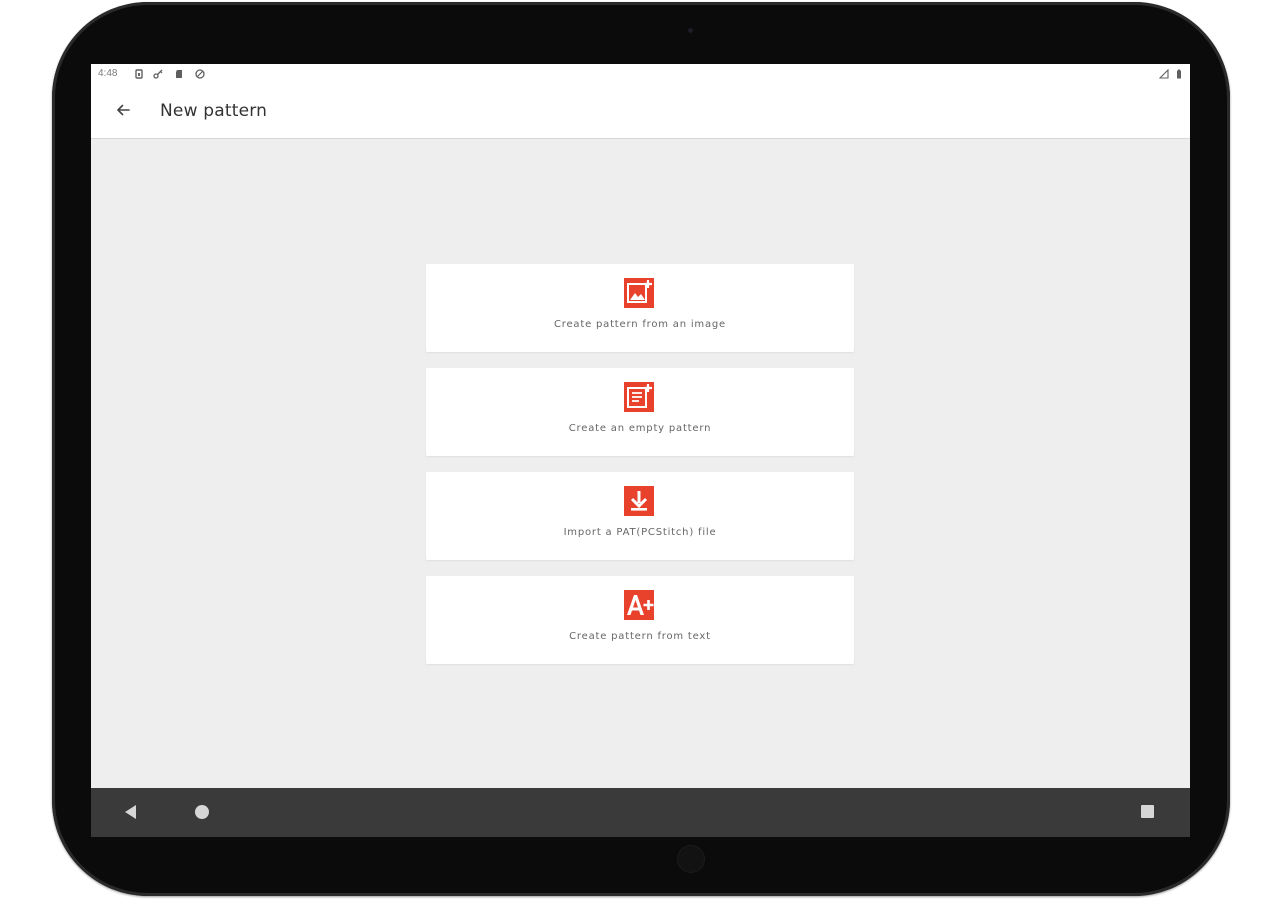 This screenshot has height=900, width=1280. What do you see at coordinates (639, 501) in the screenshot?
I see `download-icon` at bounding box center [639, 501].